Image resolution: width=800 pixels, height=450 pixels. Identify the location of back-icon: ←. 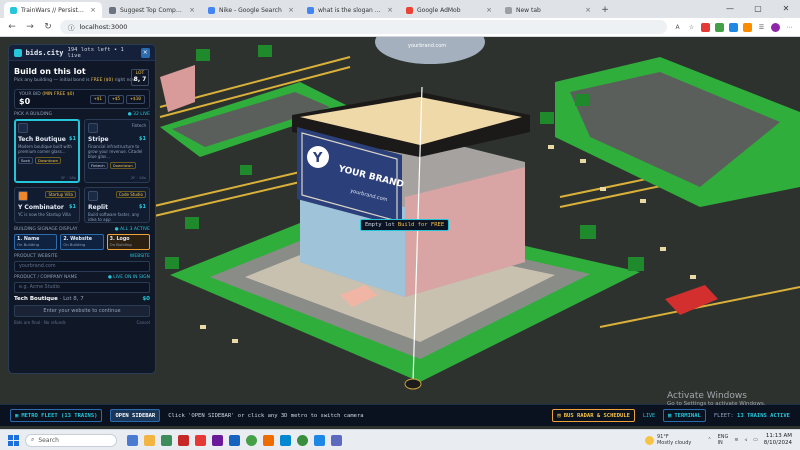
(12, 27).